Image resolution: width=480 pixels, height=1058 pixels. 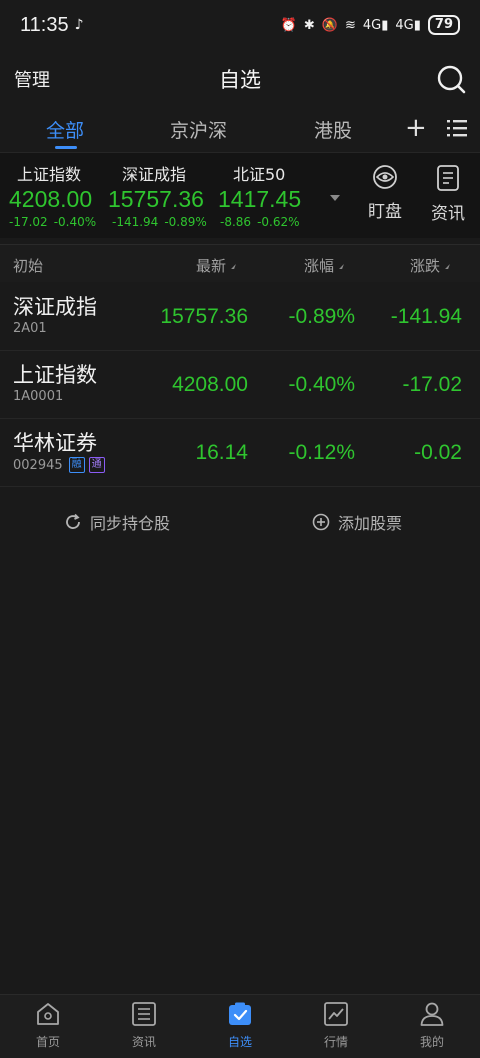 What do you see at coordinates (48, 1014) in the screenshot?
I see `home-icon` at bounding box center [48, 1014].